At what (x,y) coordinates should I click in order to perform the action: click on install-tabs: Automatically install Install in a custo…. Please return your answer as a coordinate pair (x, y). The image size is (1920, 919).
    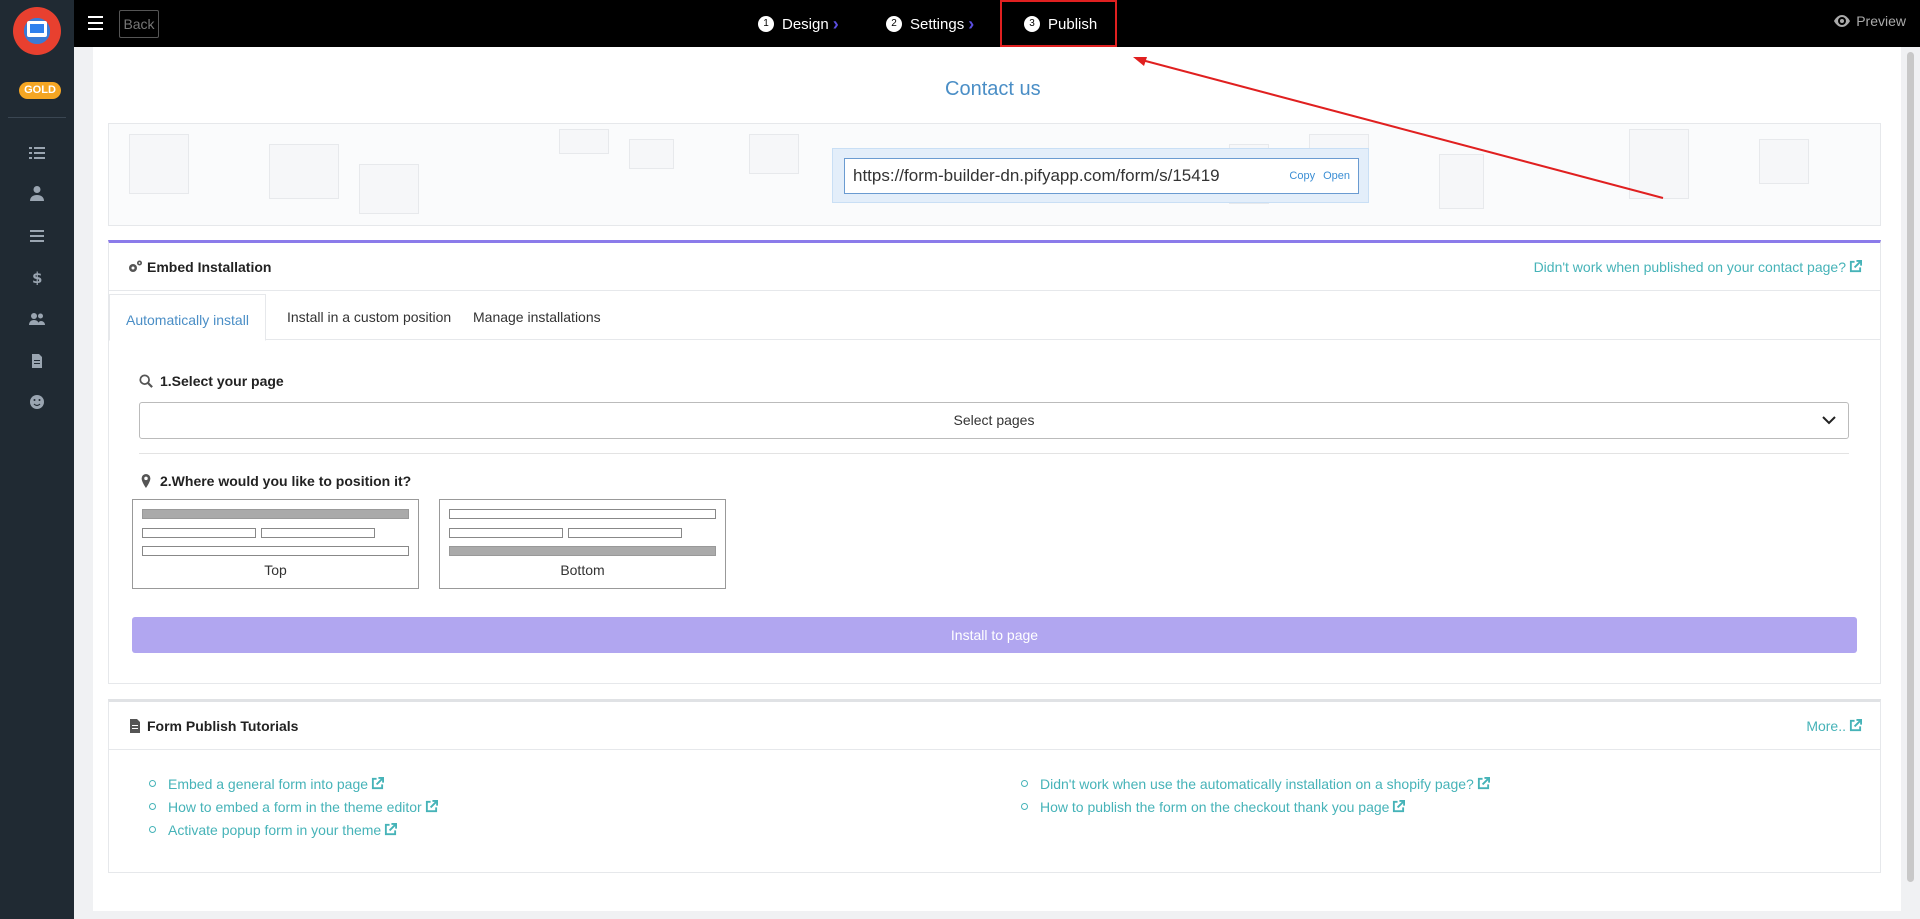
    Looking at the image, I should click on (994, 317).